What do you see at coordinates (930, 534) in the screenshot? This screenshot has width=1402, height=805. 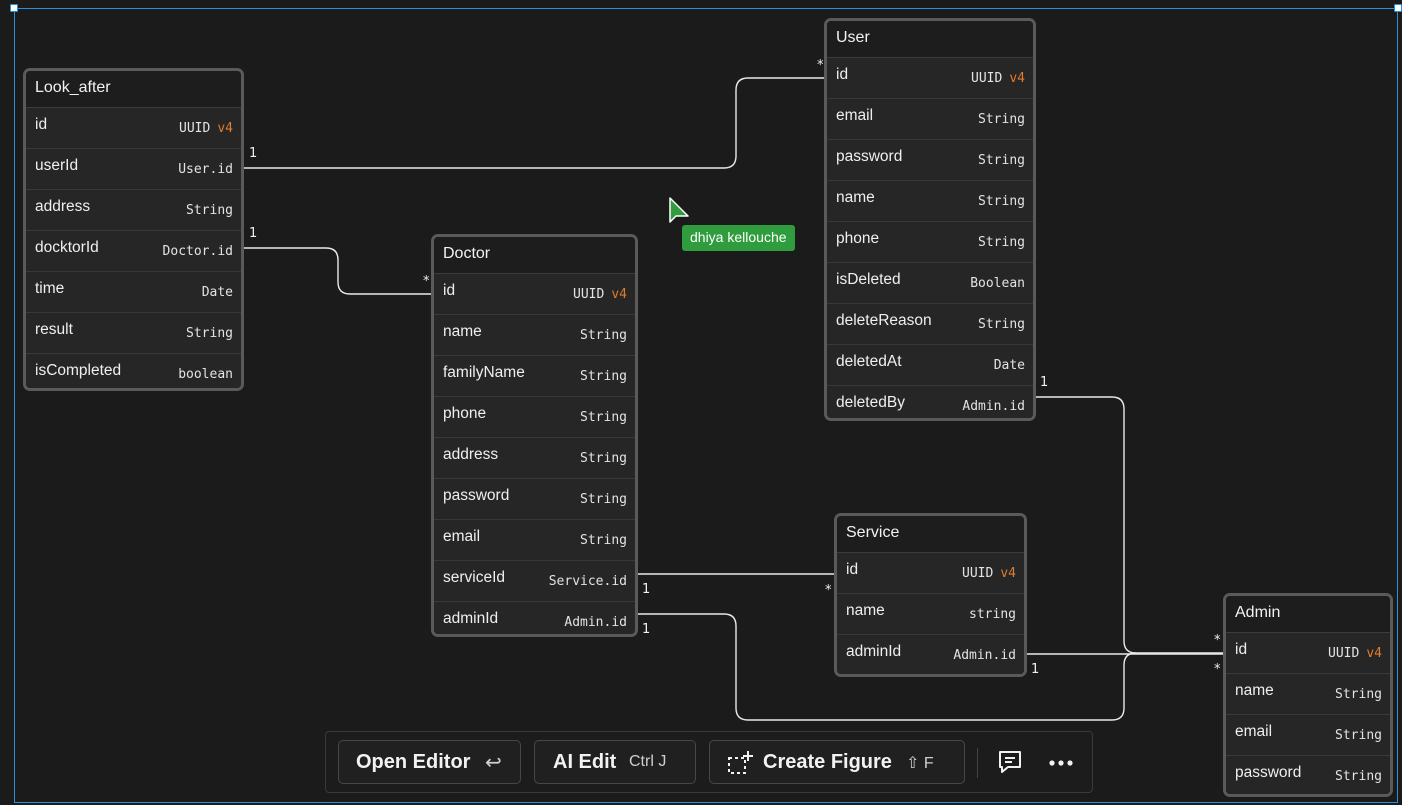 I see `entity-title: Service` at bounding box center [930, 534].